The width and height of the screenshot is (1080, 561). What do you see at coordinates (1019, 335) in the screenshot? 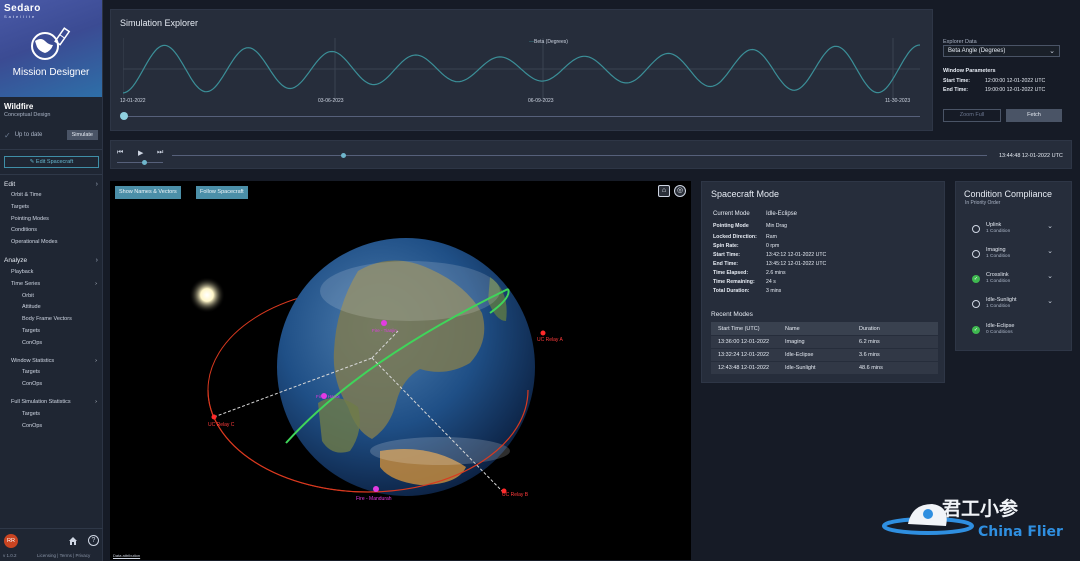
I see `condition-item-idle-eclipse: ✓ Idle-Eclipse 0 Conditions` at bounding box center [1019, 335].